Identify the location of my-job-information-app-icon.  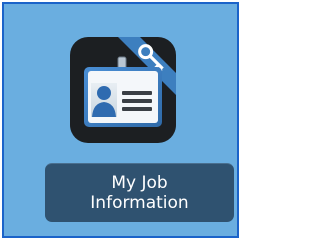
(123, 90).